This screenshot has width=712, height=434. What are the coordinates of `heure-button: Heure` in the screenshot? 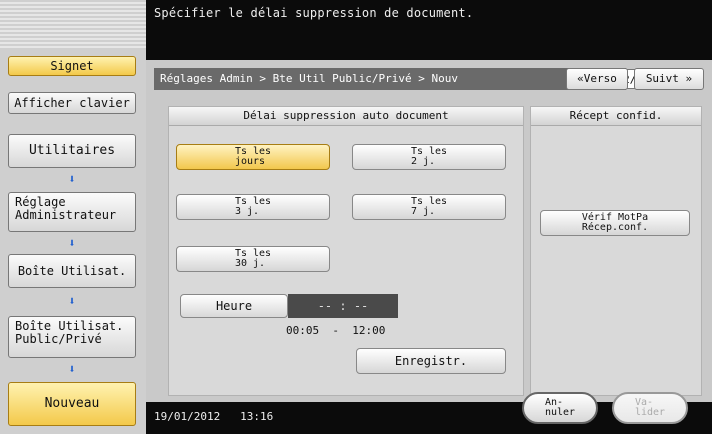 It's located at (234, 306).